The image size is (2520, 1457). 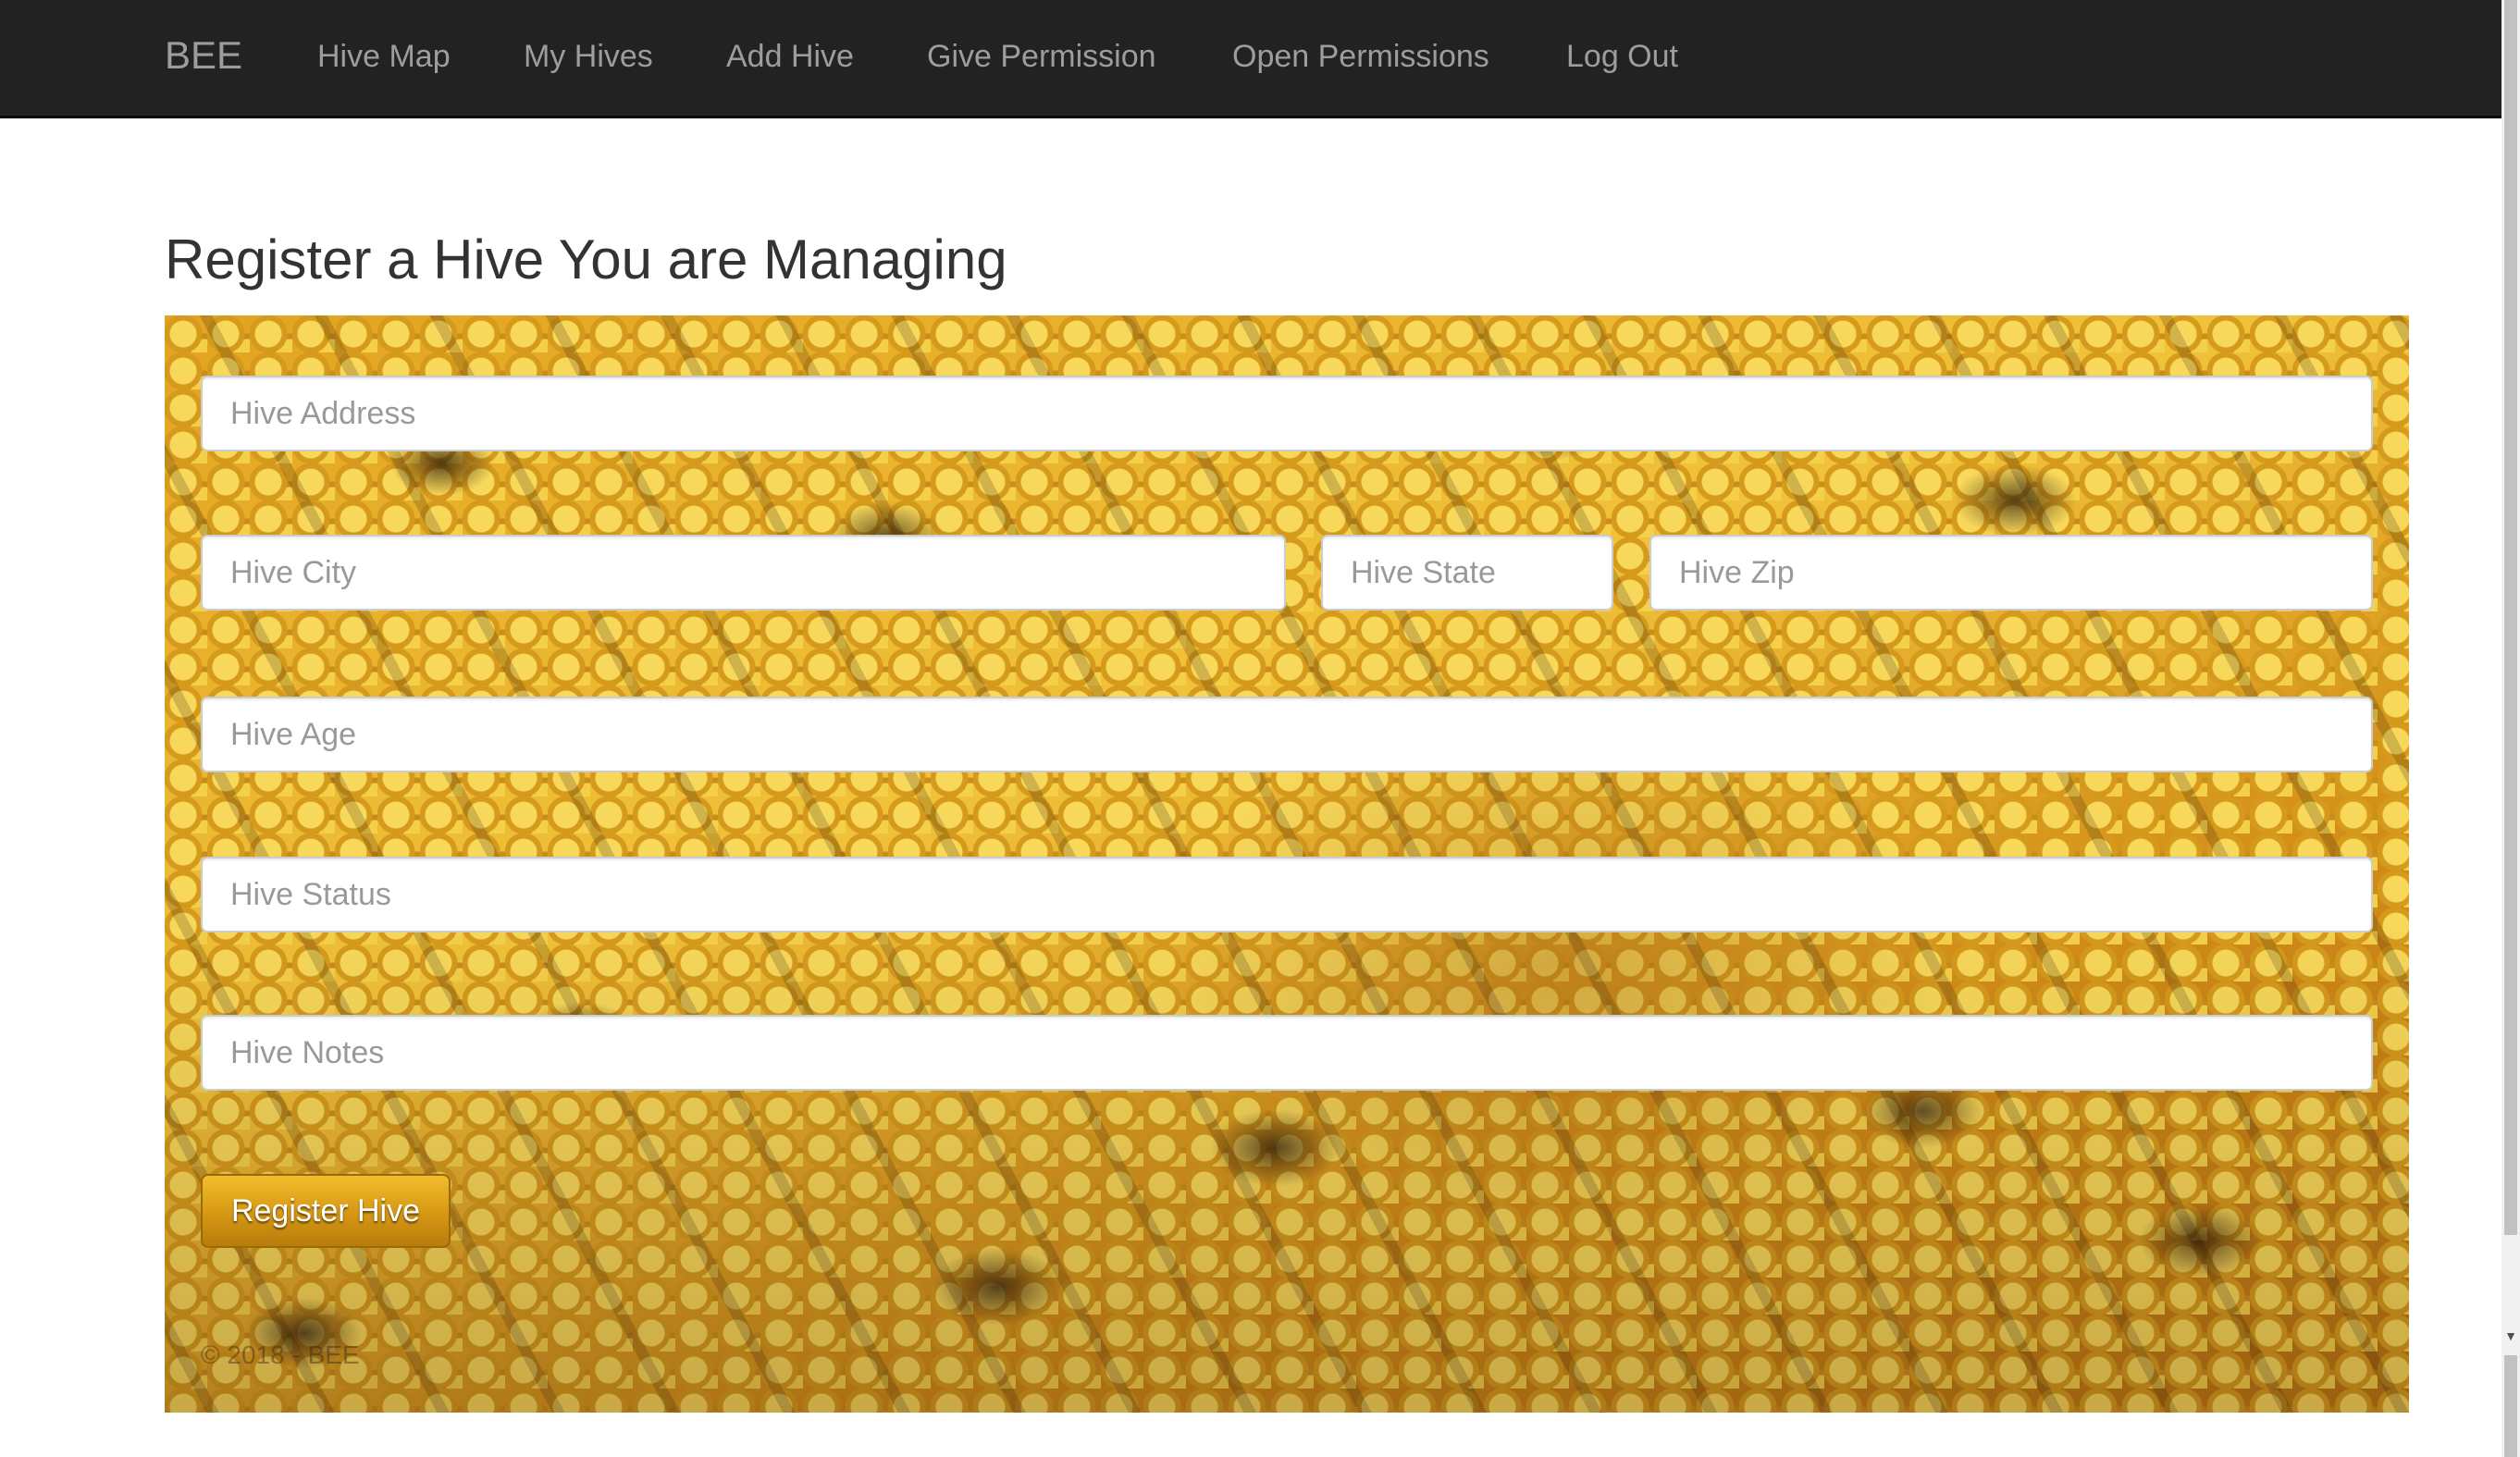 I want to click on scrollbar-lower-thumb, so click(x=2510, y=1406).